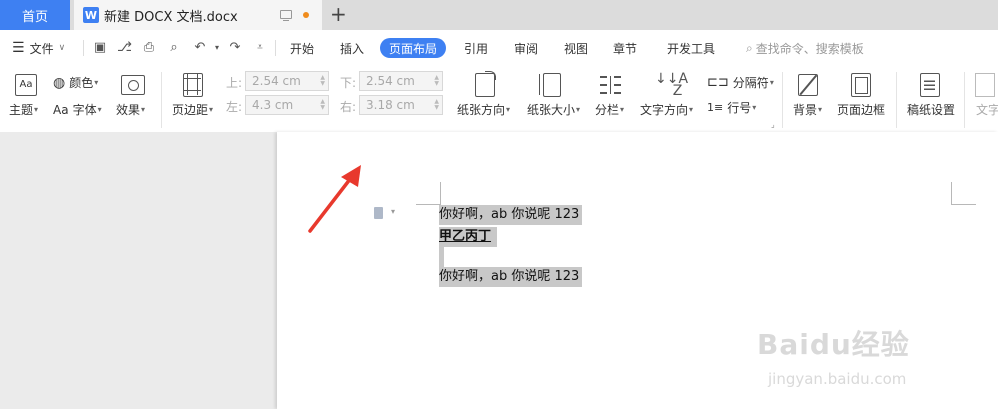 This screenshot has height=409, width=998. Describe the element at coordinates (378, 213) in the screenshot. I see `paragraph-menu-icon` at that location.